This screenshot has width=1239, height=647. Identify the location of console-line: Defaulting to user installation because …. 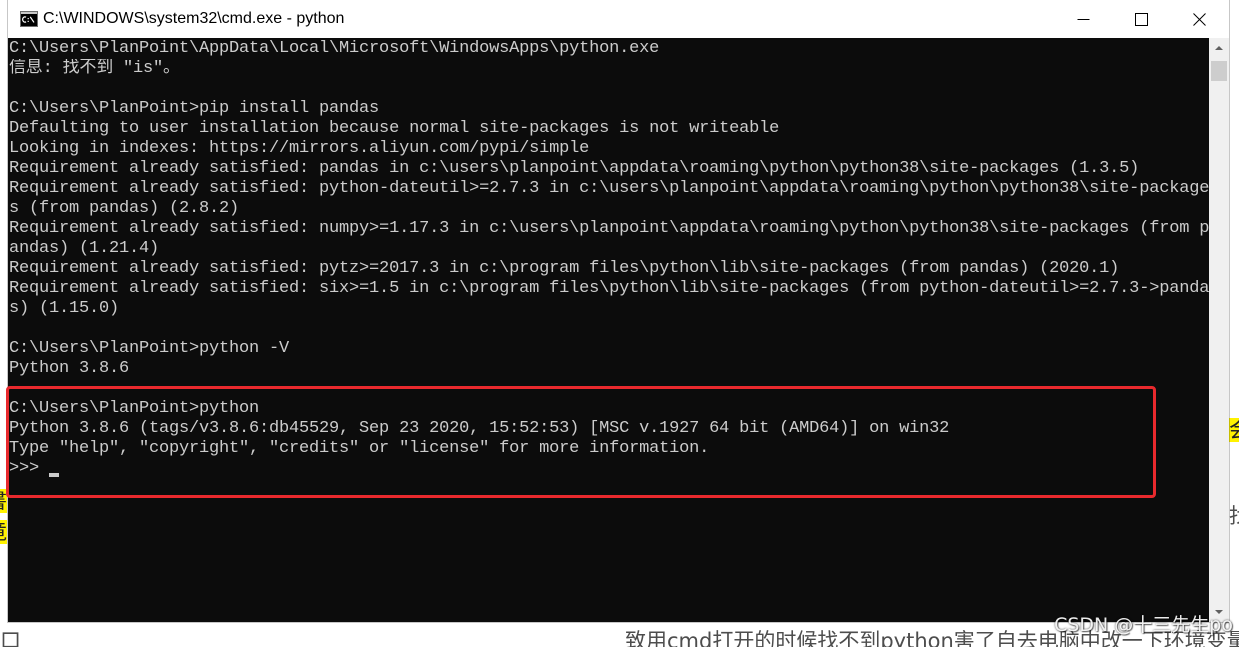
(394, 128).